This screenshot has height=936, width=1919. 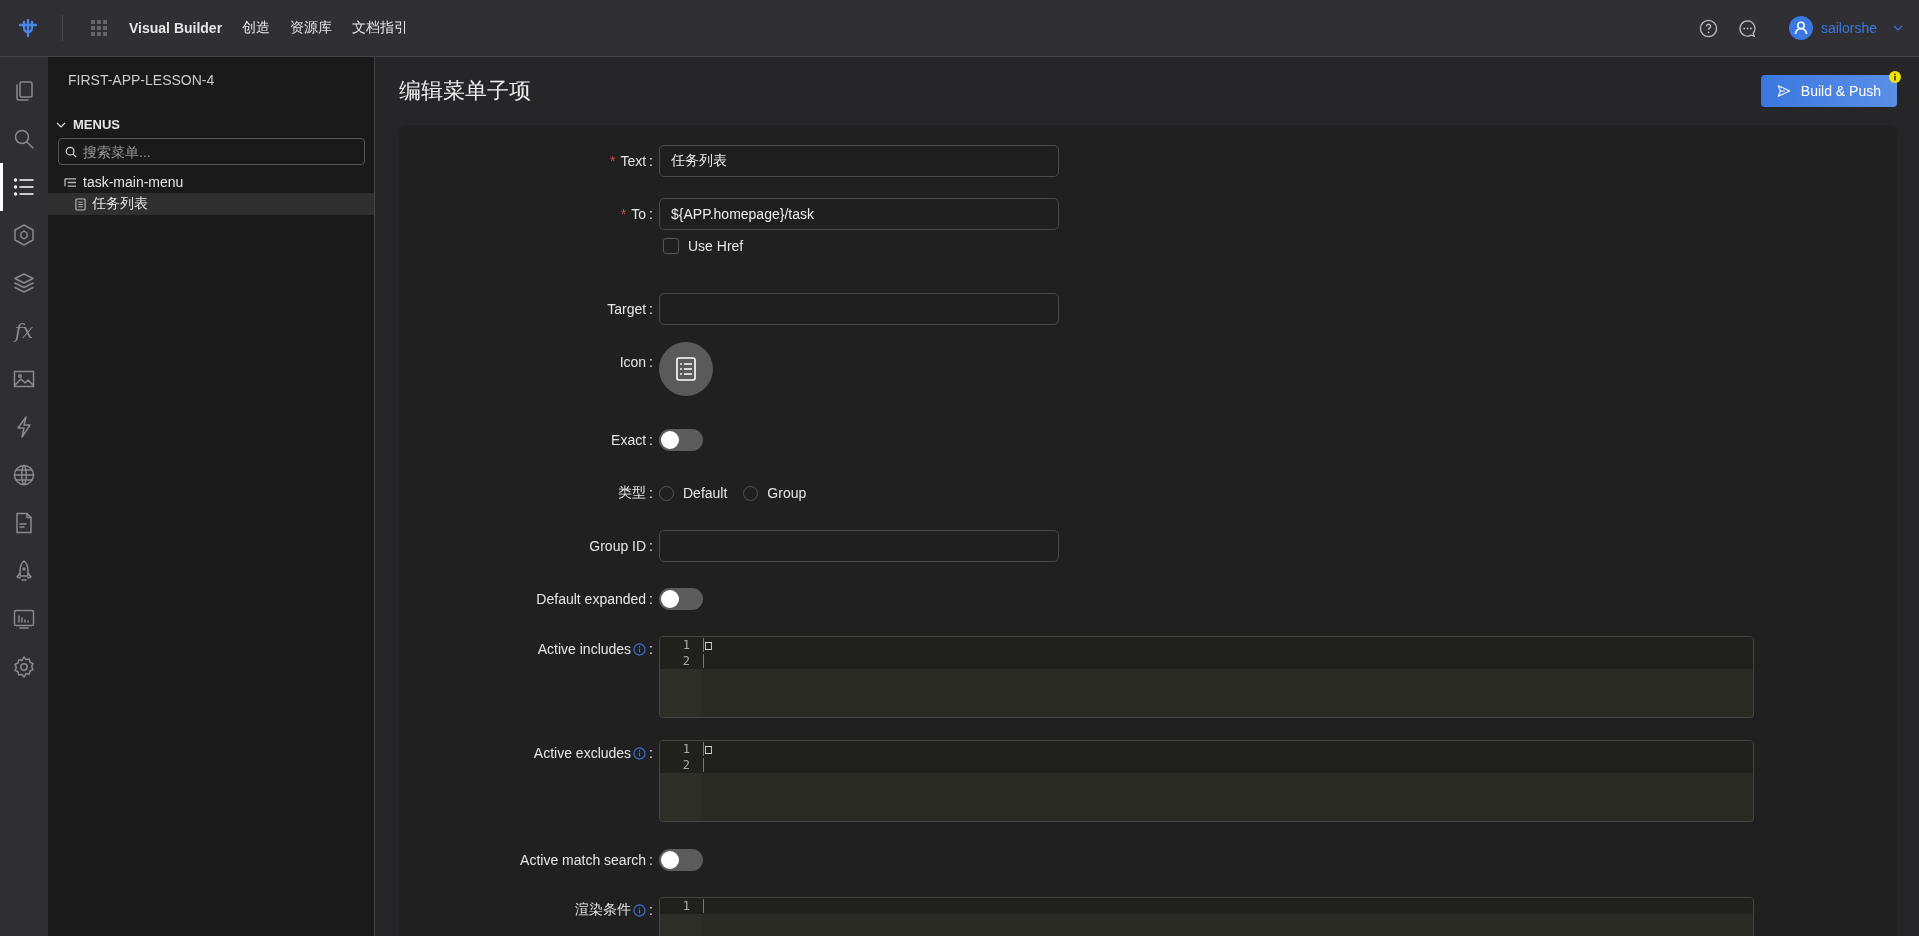 What do you see at coordinates (716, 246) in the screenshot?
I see `checkbox-label: Use Href` at bounding box center [716, 246].